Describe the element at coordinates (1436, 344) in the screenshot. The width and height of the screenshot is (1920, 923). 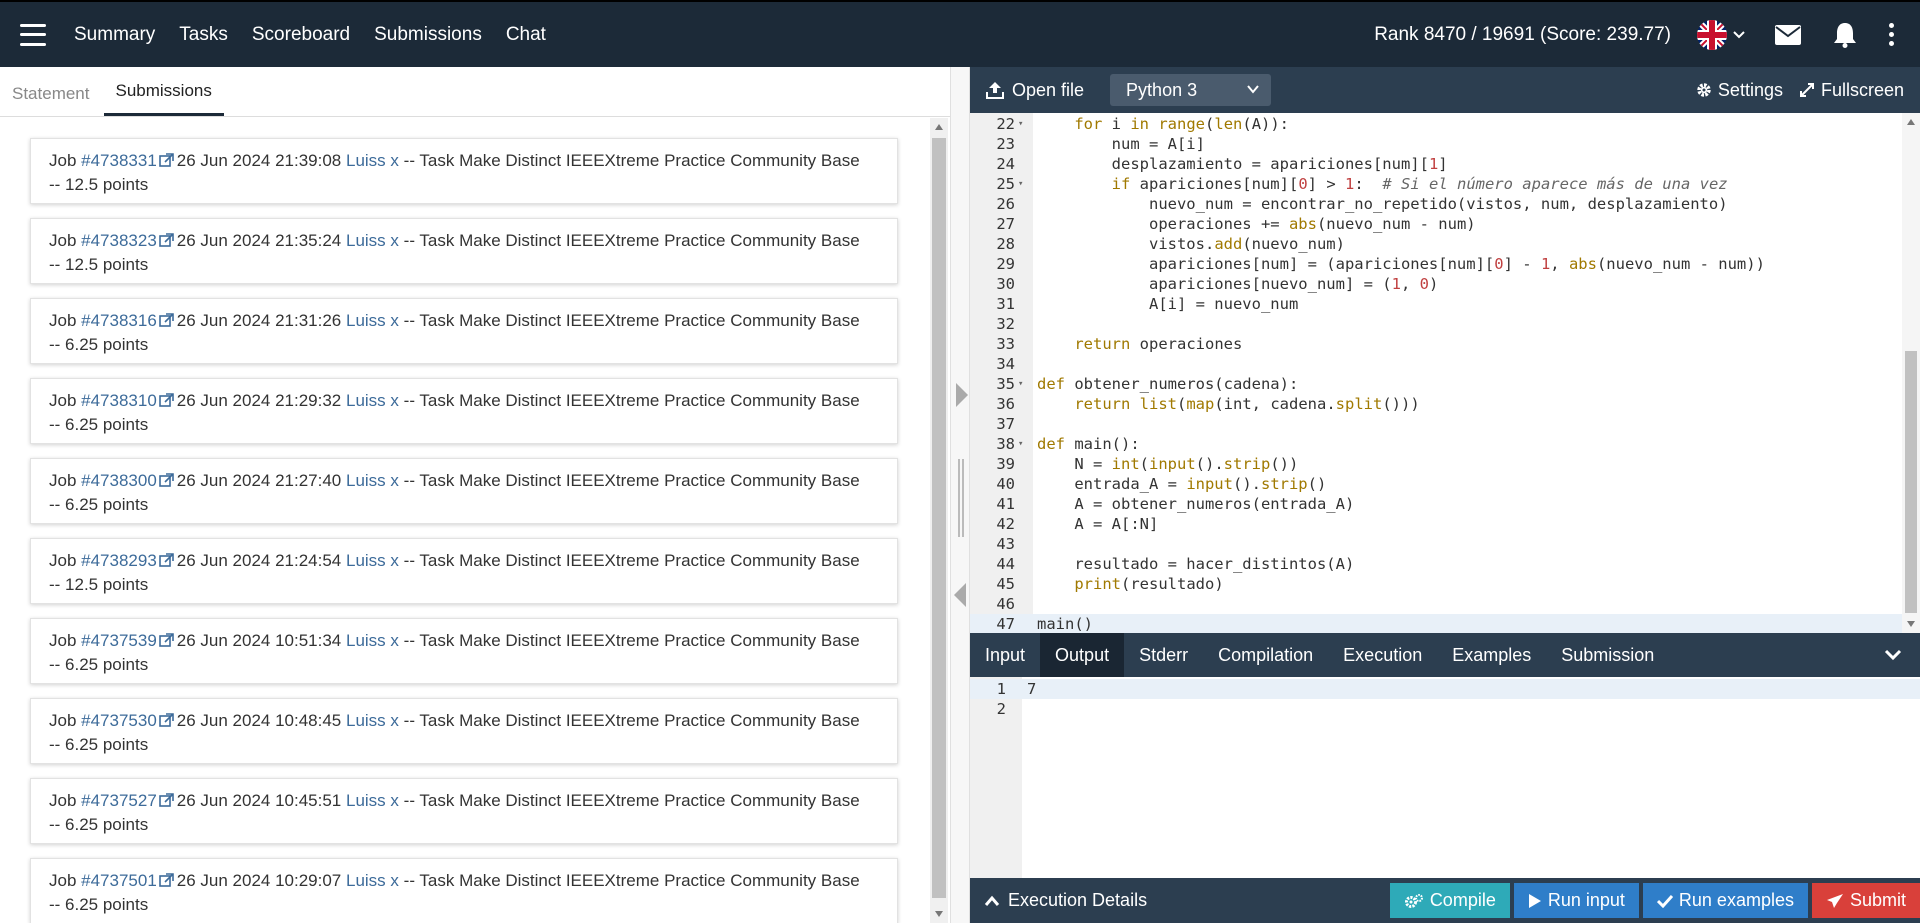
I see `code-line: 33 return operaciones` at that location.